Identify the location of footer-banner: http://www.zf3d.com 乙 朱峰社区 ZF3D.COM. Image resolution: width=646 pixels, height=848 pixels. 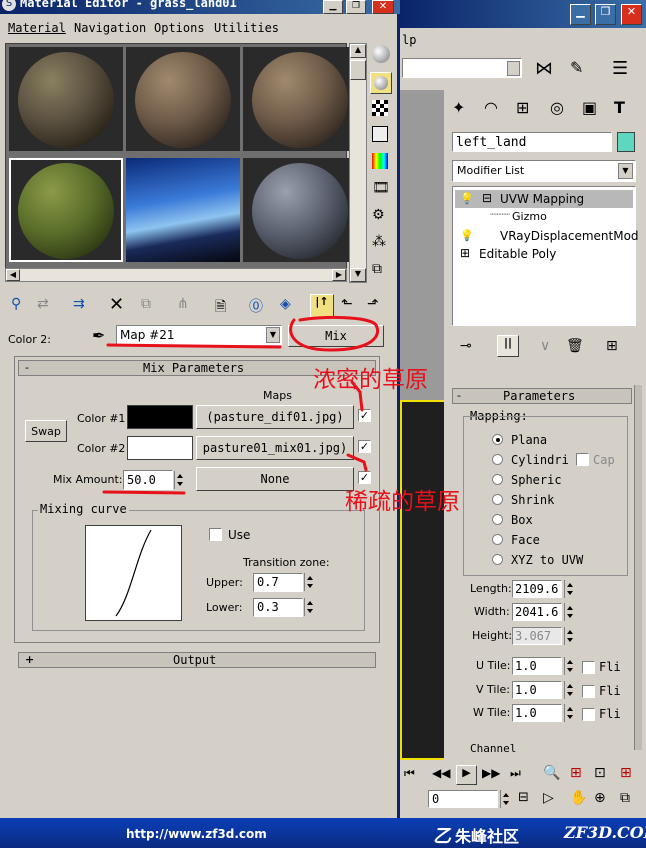
(323, 833).